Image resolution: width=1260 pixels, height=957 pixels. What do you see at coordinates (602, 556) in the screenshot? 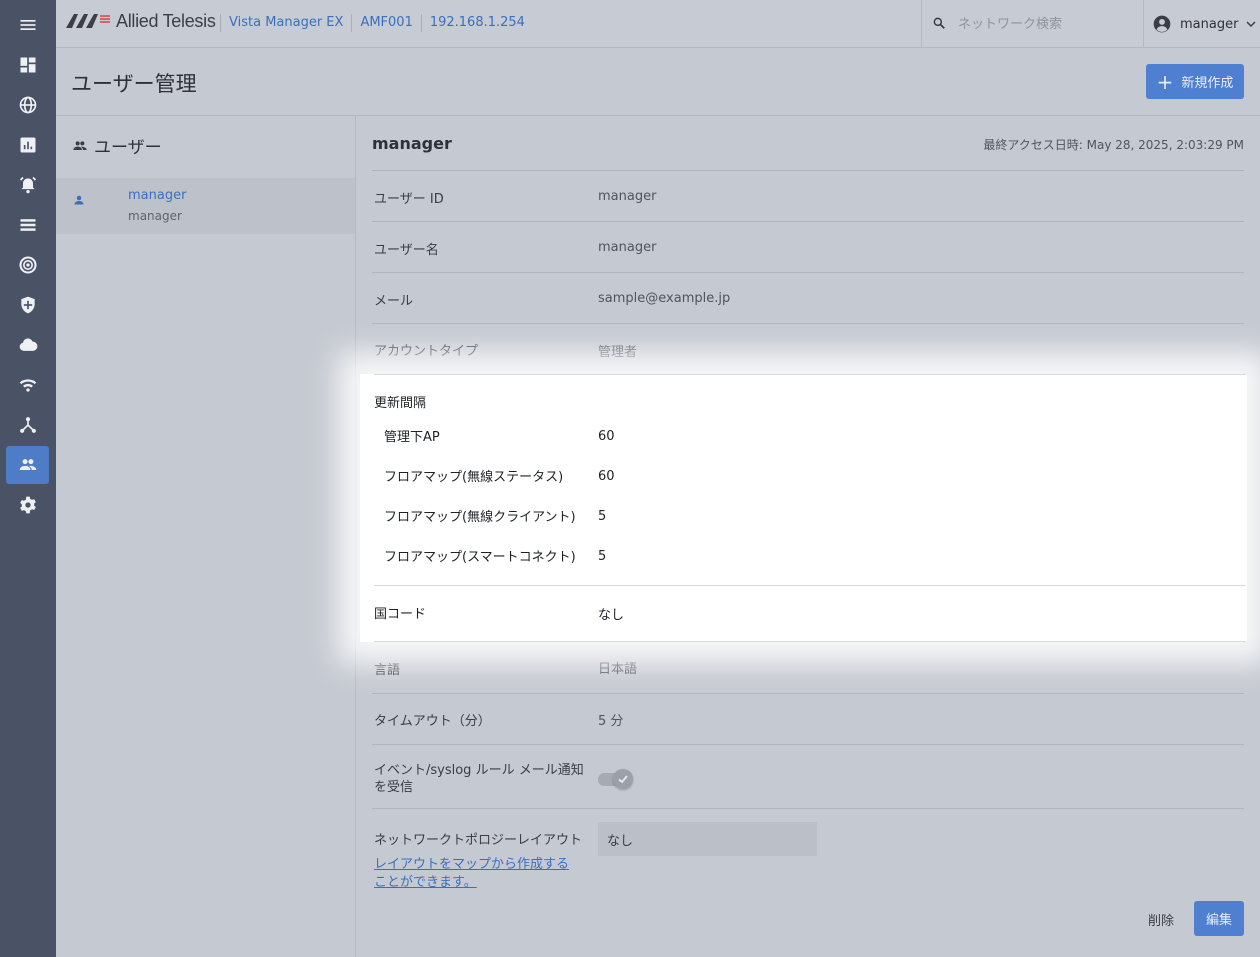
I see `refresh-floormap-smartconnect-value: 5` at bounding box center [602, 556].